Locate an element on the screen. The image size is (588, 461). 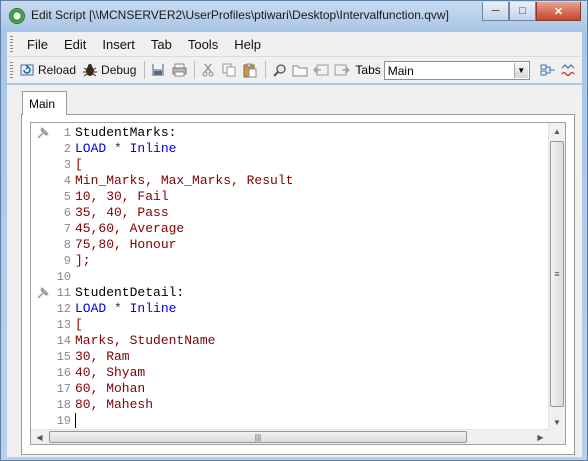
minimize-button: ─ is located at coordinates (495, 11).